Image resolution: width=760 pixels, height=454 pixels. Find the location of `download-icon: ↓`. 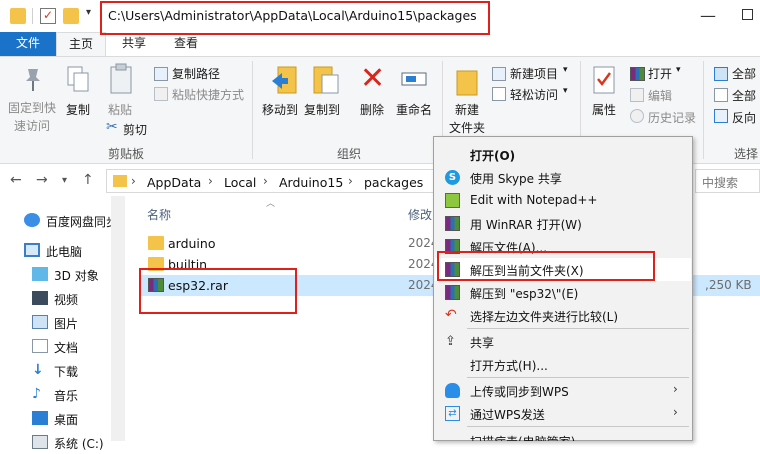

download-icon: ↓ is located at coordinates (38, 370).